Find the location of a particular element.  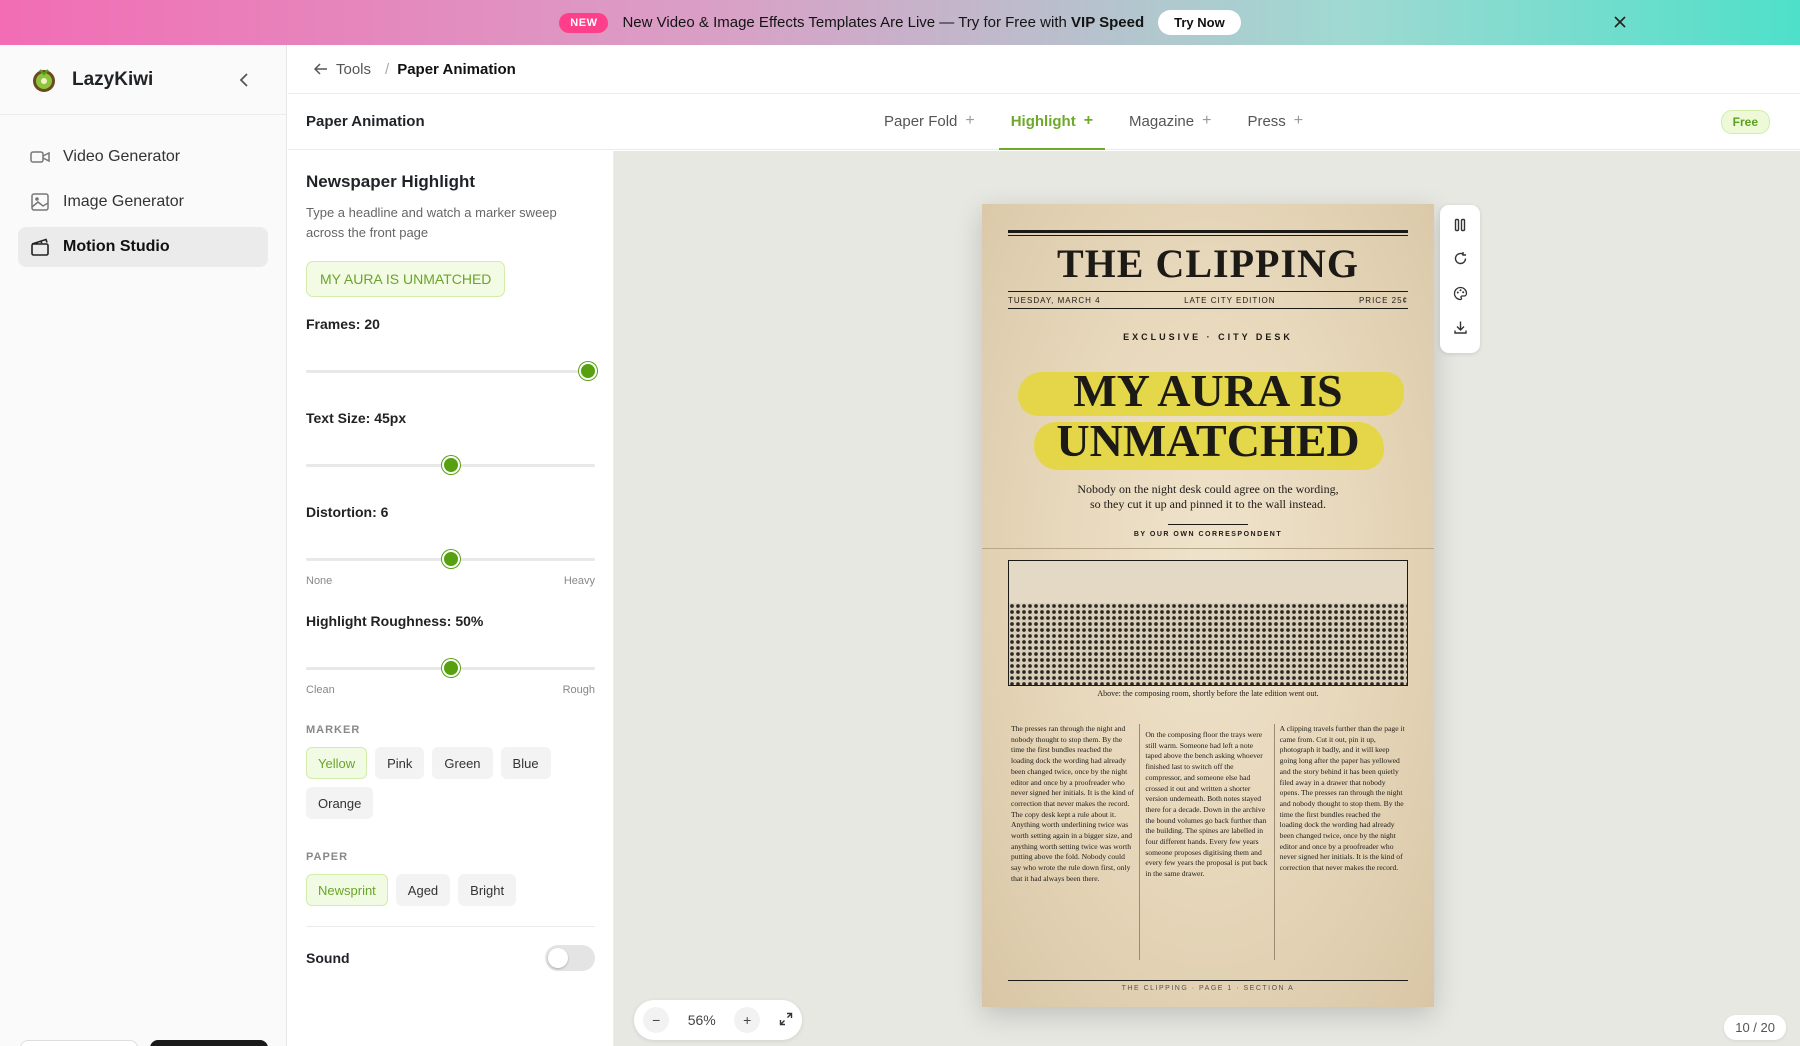

roughness-slider-handle is located at coordinates (450, 668).